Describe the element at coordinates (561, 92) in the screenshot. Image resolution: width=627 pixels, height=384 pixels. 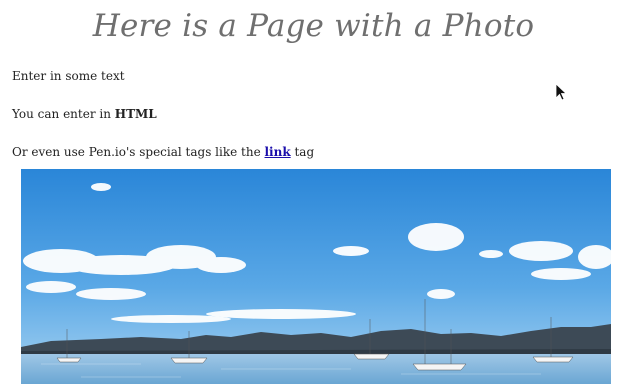
I see `mouse-pointer-icon` at that location.